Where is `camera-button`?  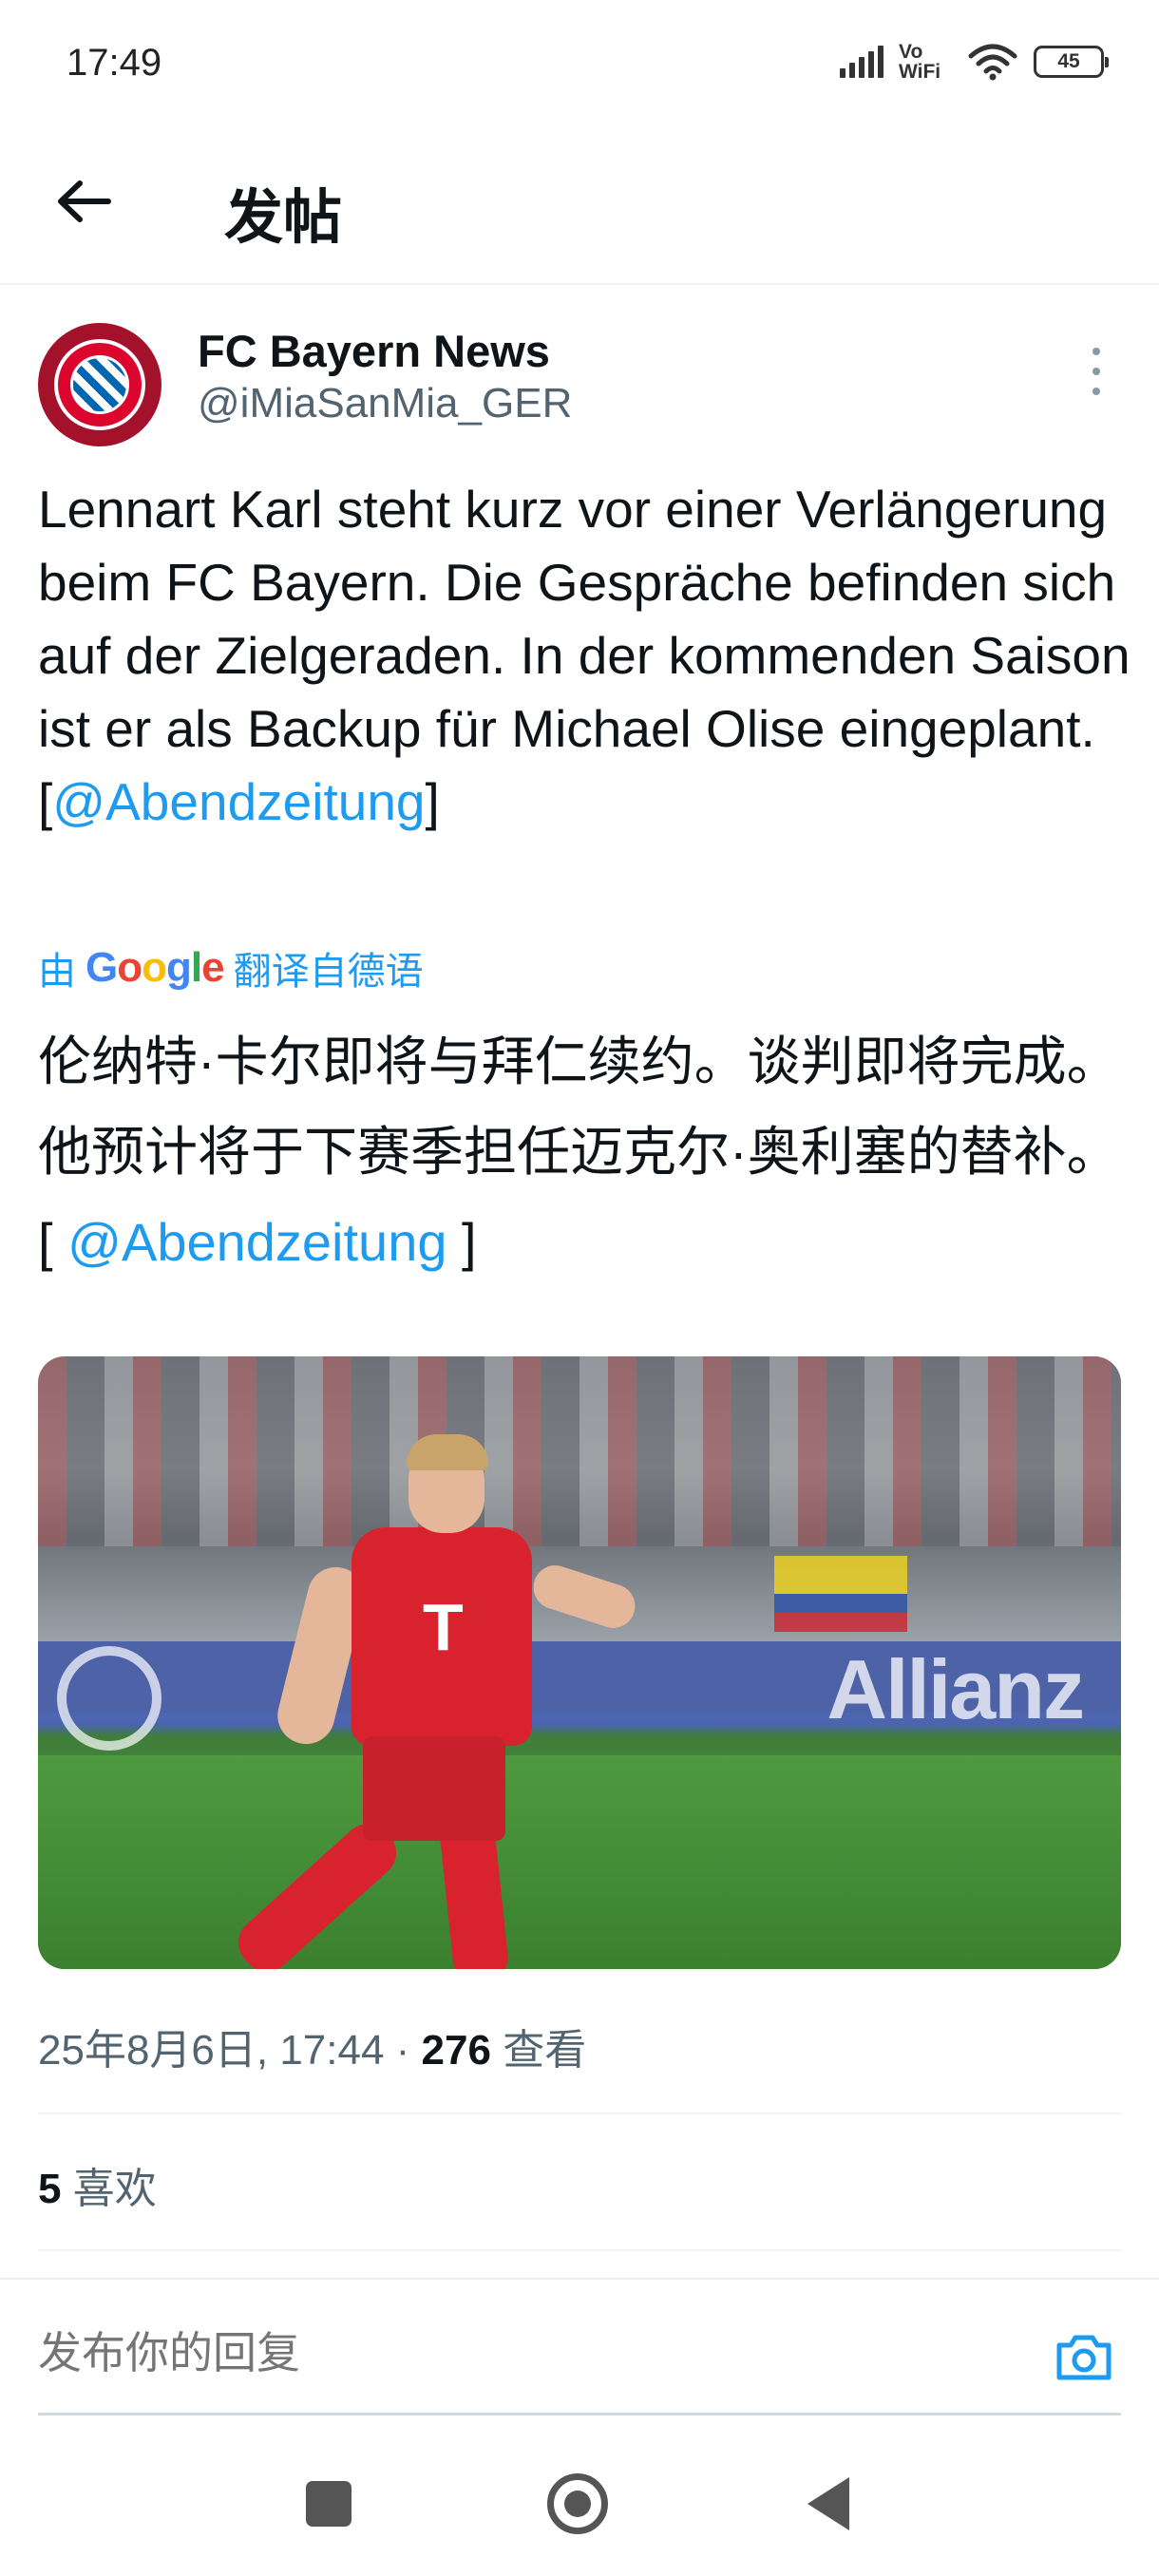 camera-button is located at coordinates (1084, 2356).